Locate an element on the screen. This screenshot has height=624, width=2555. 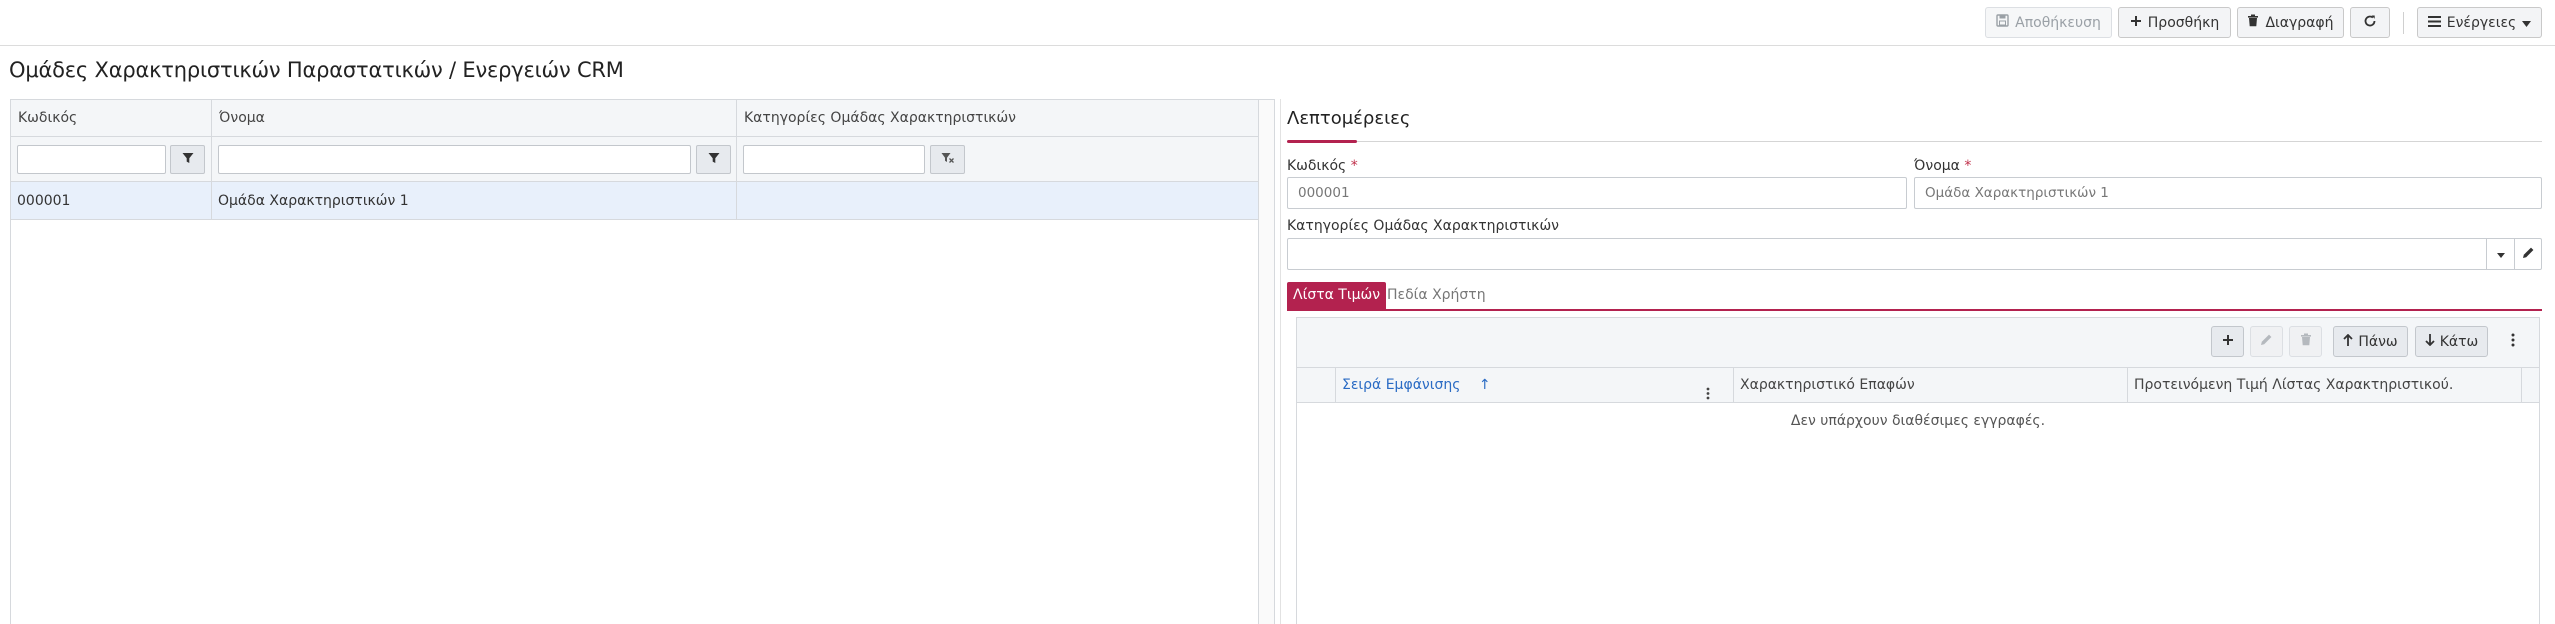
move-up-button: Πάνω is located at coordinates (2370, 341).